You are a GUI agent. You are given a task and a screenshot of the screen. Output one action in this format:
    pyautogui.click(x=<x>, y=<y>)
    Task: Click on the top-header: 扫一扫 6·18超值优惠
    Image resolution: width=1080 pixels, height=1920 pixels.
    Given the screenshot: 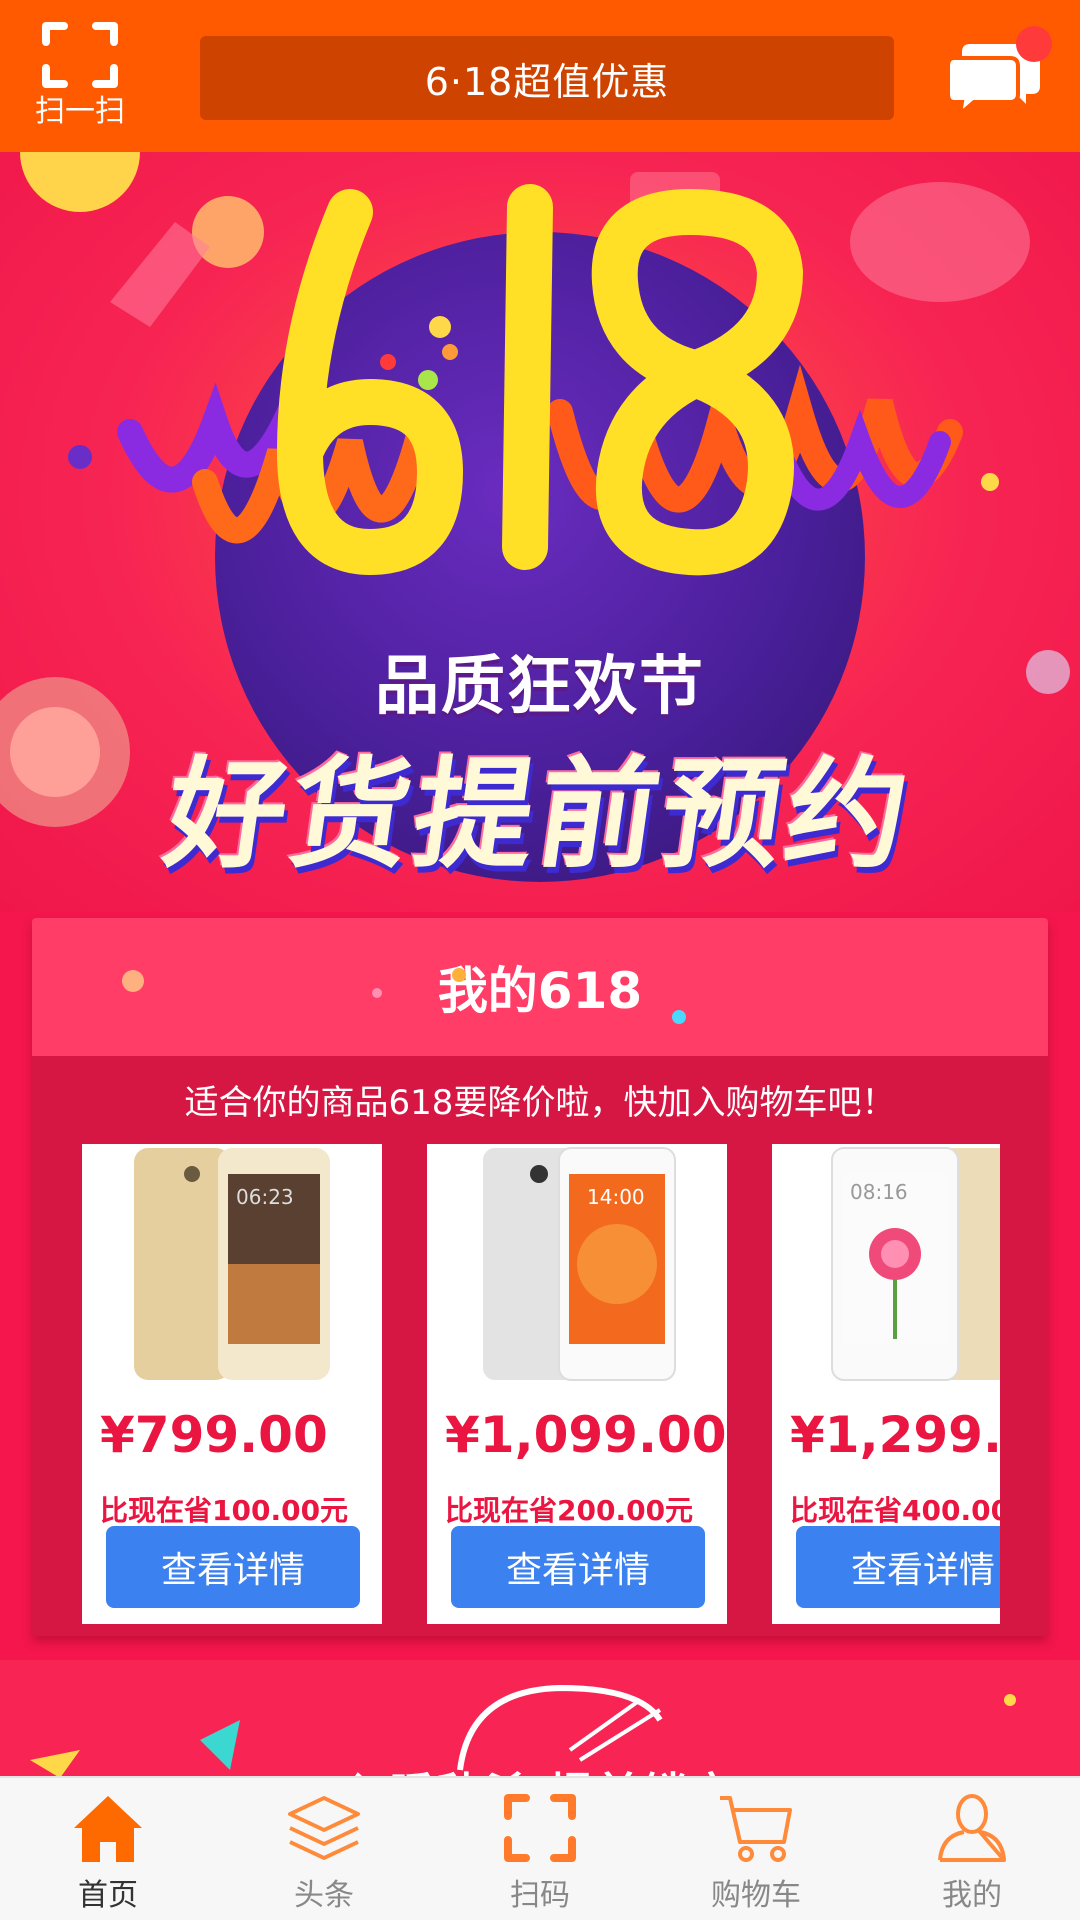 What is the action you would take?
    pyautogui.click(x=540, y=76)
    